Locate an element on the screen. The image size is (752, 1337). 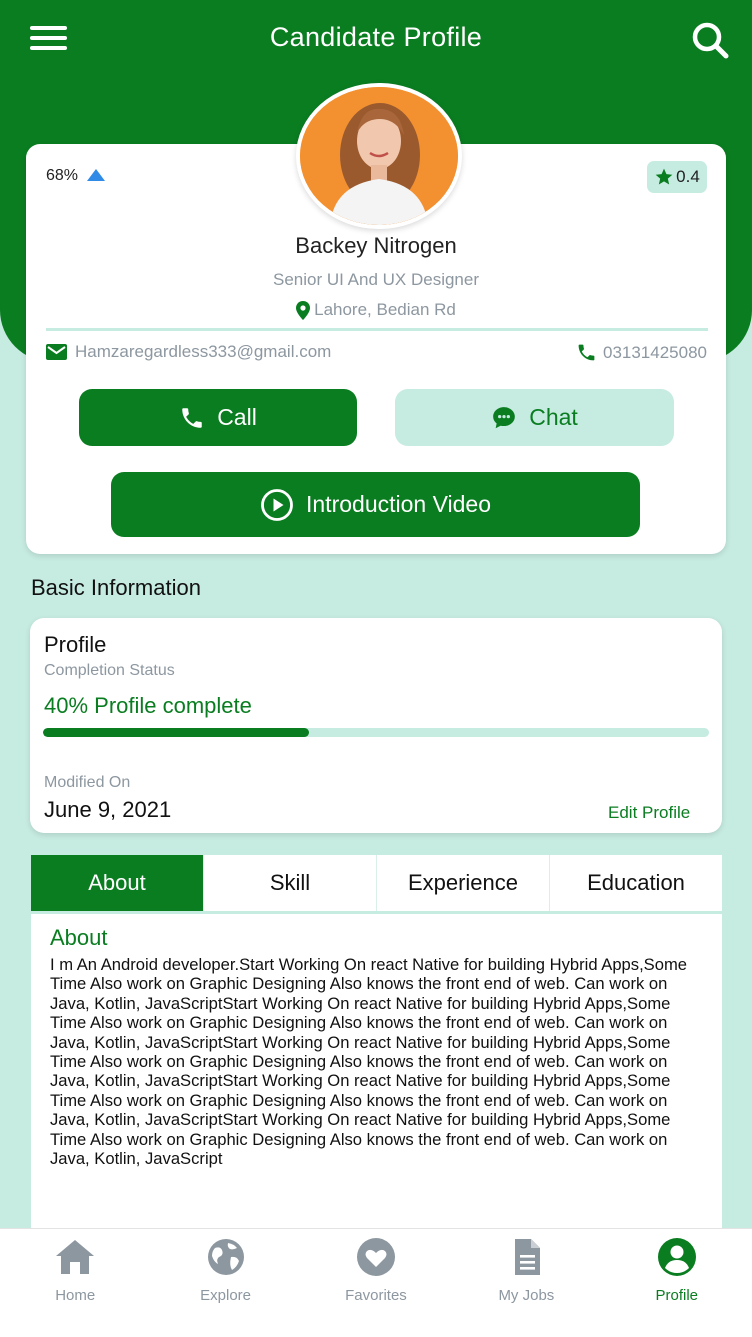
nav-label-profile: Profile is located at coordinates (677, 1295).